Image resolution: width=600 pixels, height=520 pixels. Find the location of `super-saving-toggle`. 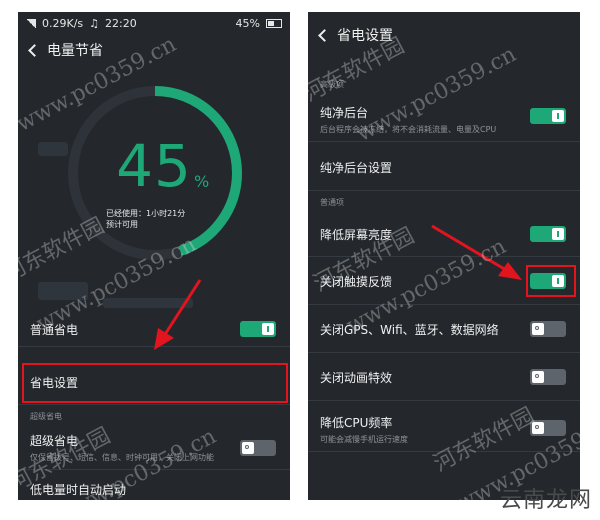

super-saving-toggle is located at coordinates (258, 448).